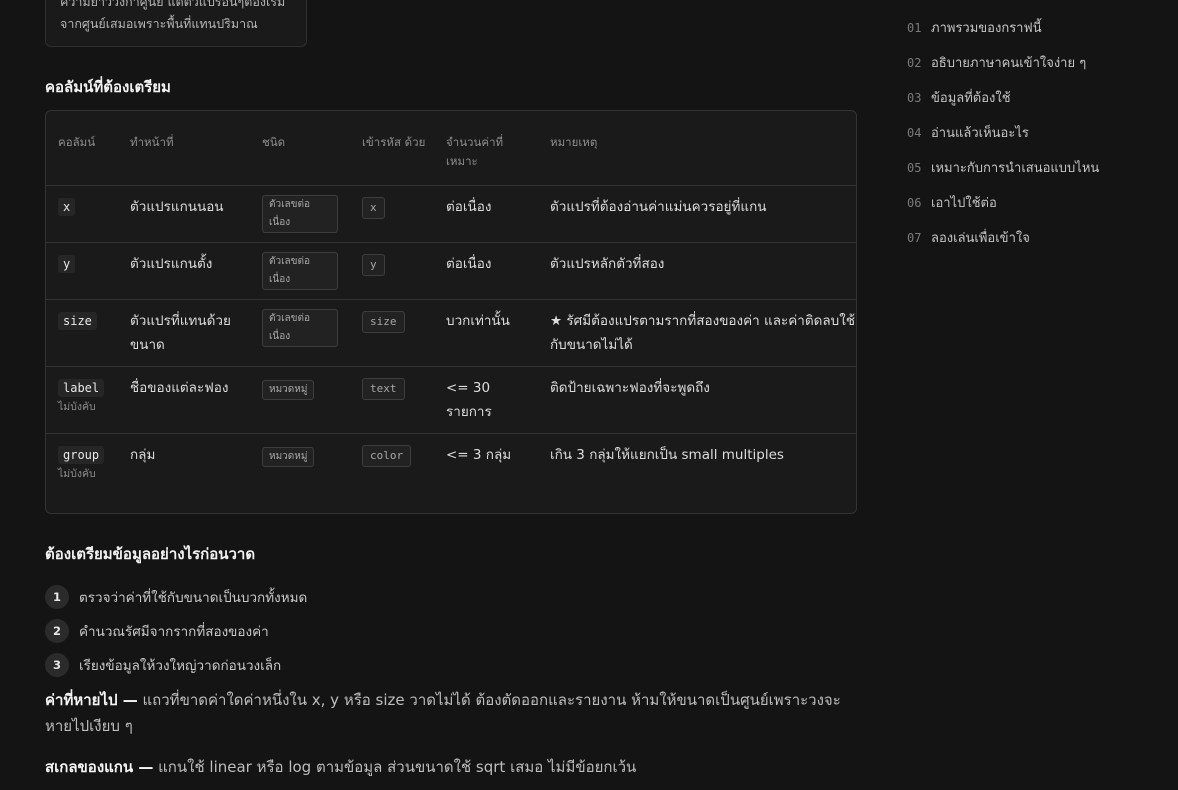 The width and height of the screenshot is (1178, 790). I want to click on toc-number: 02, so click(914, 62).